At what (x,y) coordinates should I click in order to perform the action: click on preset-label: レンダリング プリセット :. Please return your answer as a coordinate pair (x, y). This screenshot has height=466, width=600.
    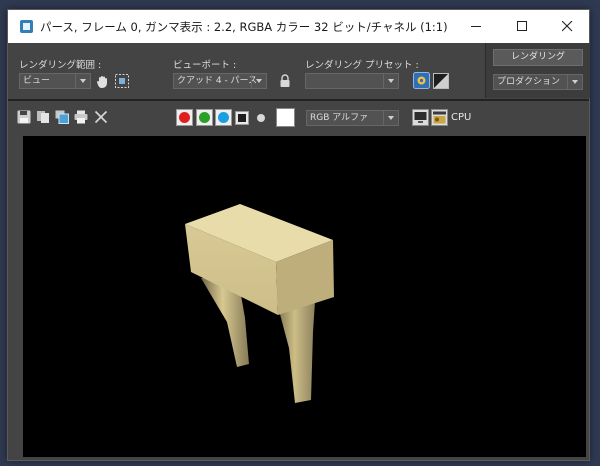
    Looking at the image, I should click on (362, 65).